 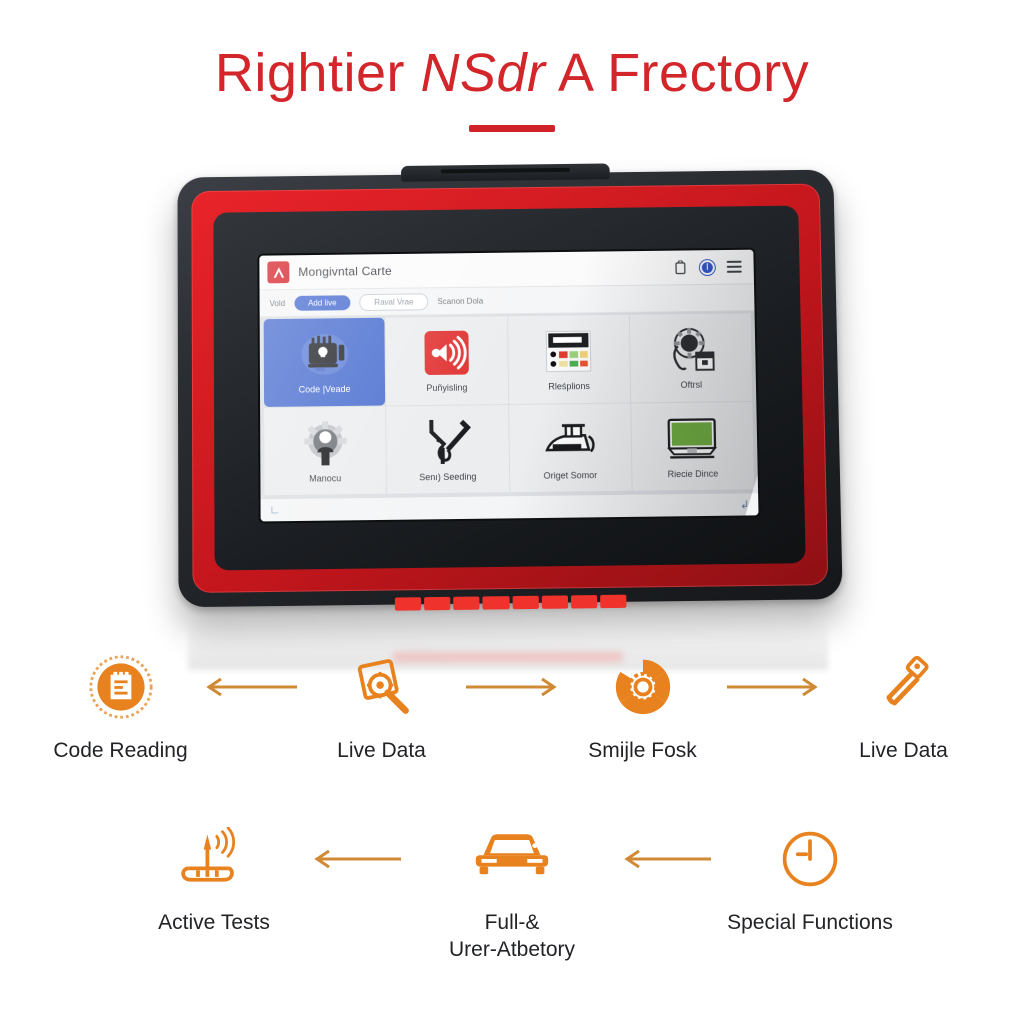 I want to click on arrow-left-icon, so click(x=251, y=687).